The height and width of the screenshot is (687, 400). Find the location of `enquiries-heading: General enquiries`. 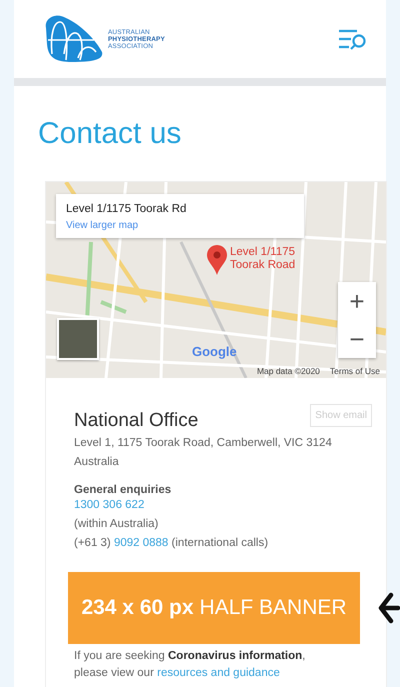

enquiries-heading: General enquiries is located at coordinates (123, 490).